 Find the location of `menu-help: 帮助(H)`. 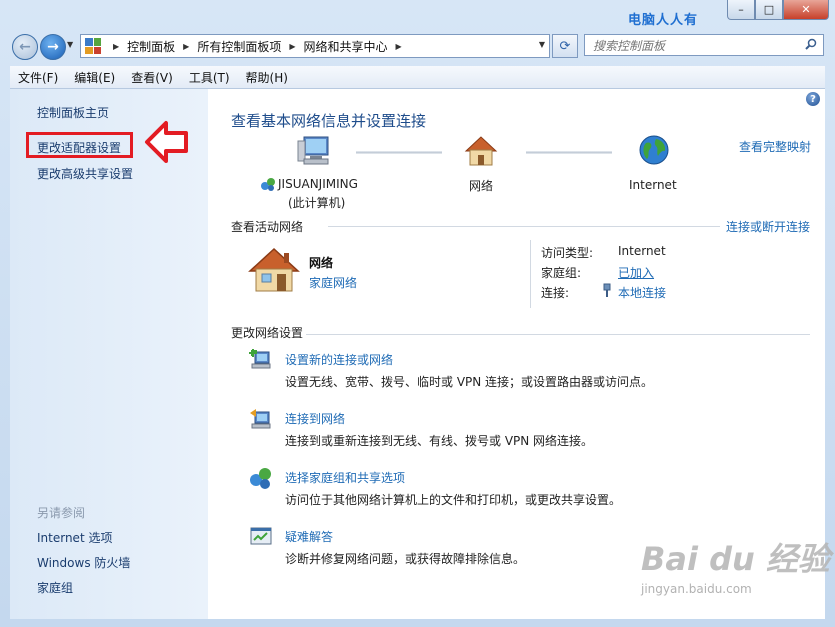

menu-help: 帮助(H) is located at coordinates (267, 77).